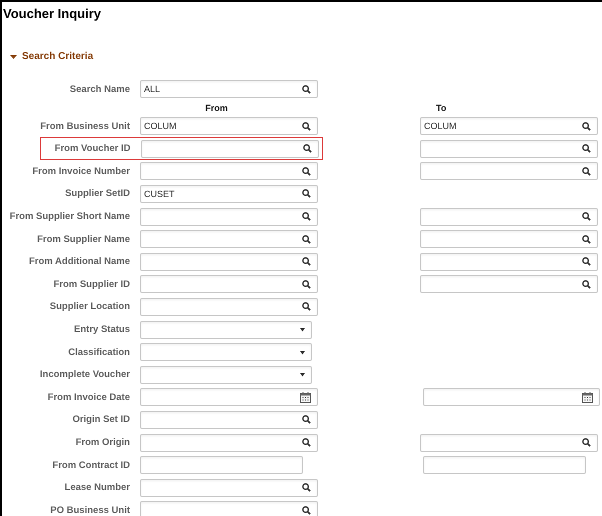  Describe the element at coordinates (100, 89) in the screenshot. I see `field-label: Search Name` at that location.